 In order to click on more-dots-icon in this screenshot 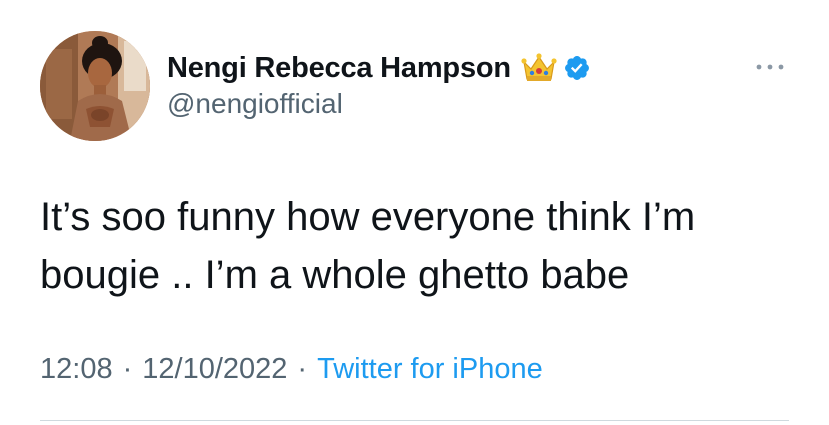, I will do `click(770, 67)`.